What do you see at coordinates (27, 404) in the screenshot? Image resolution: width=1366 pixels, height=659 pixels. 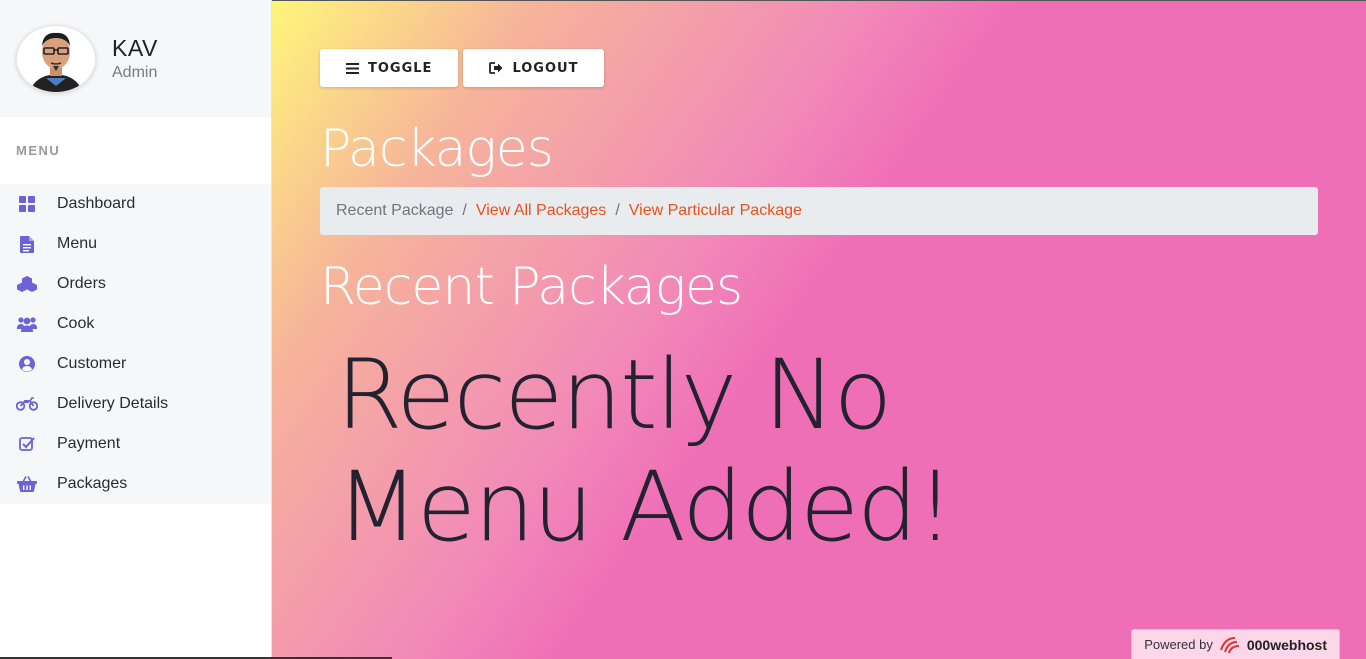 I see `motorcycle-icon` at bounding box center [27, 404].